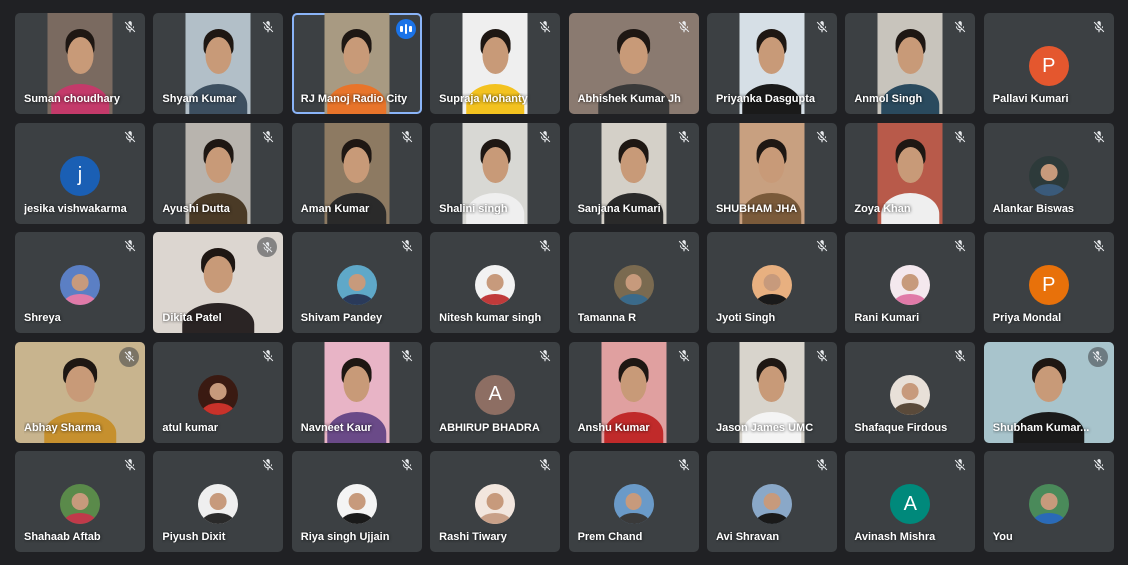 The image size is (1128, 565). What do you see at coordinates (895, 537) in the screenshot?
I see `participant-name: Avinash Mishra` at bounding box center [895, 537].